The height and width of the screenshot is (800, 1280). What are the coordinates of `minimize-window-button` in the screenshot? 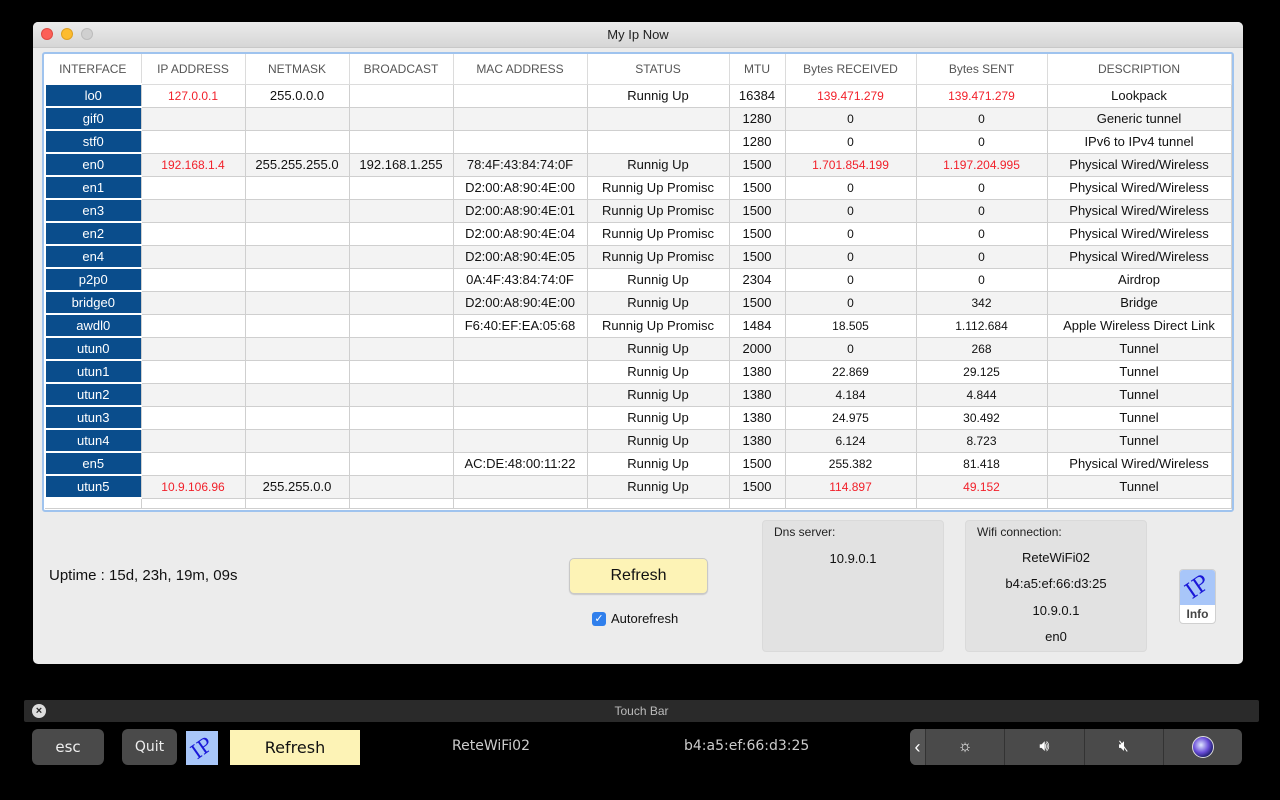 It's located at (67, 34).